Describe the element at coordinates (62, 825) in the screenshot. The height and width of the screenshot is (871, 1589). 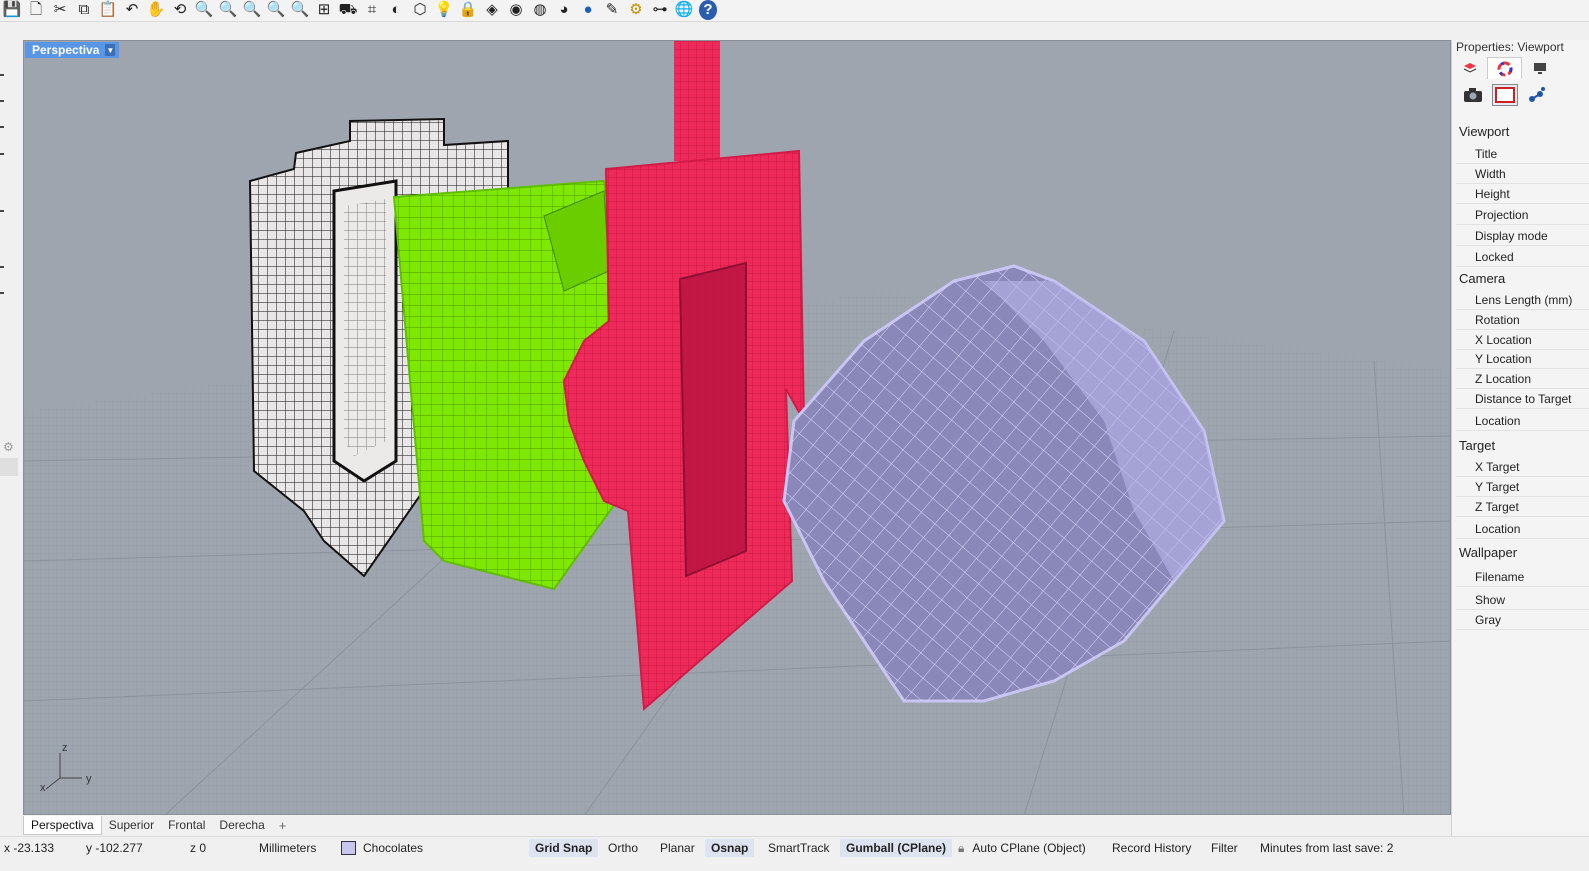
I see `view-tab-perspectiva: Perspectiva` at that location.